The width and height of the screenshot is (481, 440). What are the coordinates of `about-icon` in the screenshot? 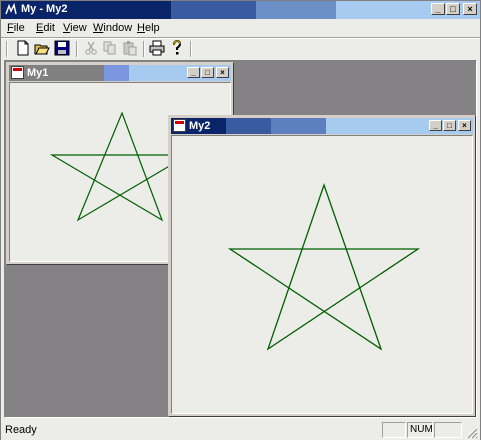 It's located at (177, 48).